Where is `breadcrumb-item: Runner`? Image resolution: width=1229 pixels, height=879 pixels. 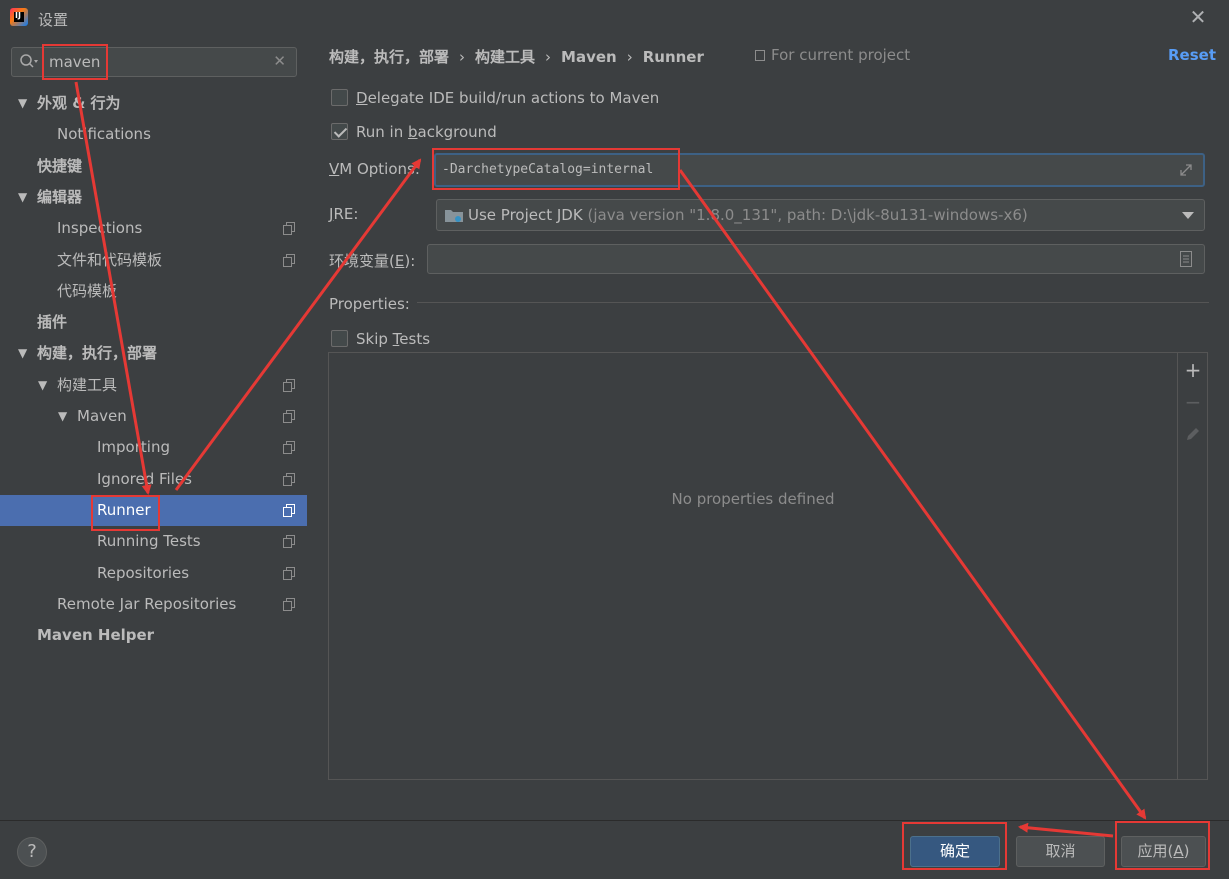
breadcrumb-item: Runner is located at coordinates (673, 57).